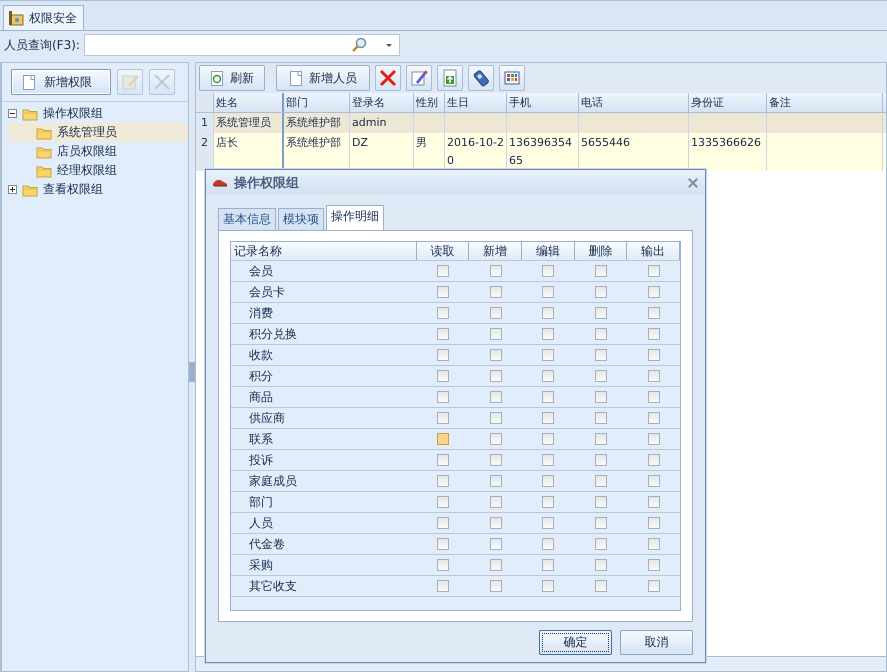 Image resolution: width=887 pixels, height=672 pixels. I want to click on close-button, so click(693, 182).